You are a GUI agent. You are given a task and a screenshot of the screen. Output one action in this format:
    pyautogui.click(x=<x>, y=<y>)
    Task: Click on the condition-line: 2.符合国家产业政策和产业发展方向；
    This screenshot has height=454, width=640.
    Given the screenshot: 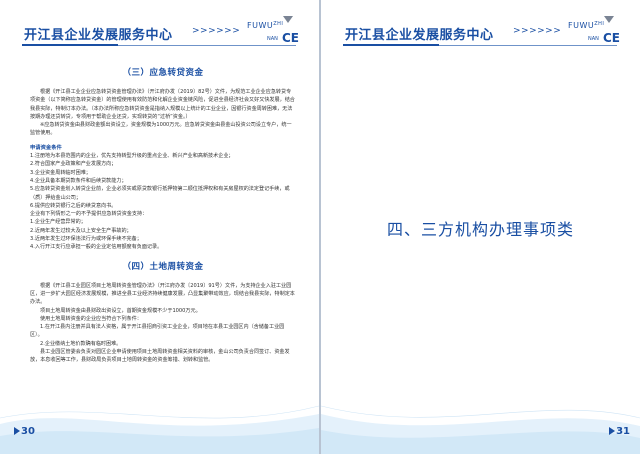 What is the action you would take?
    pyautogui.click(x=73, y=164)
    